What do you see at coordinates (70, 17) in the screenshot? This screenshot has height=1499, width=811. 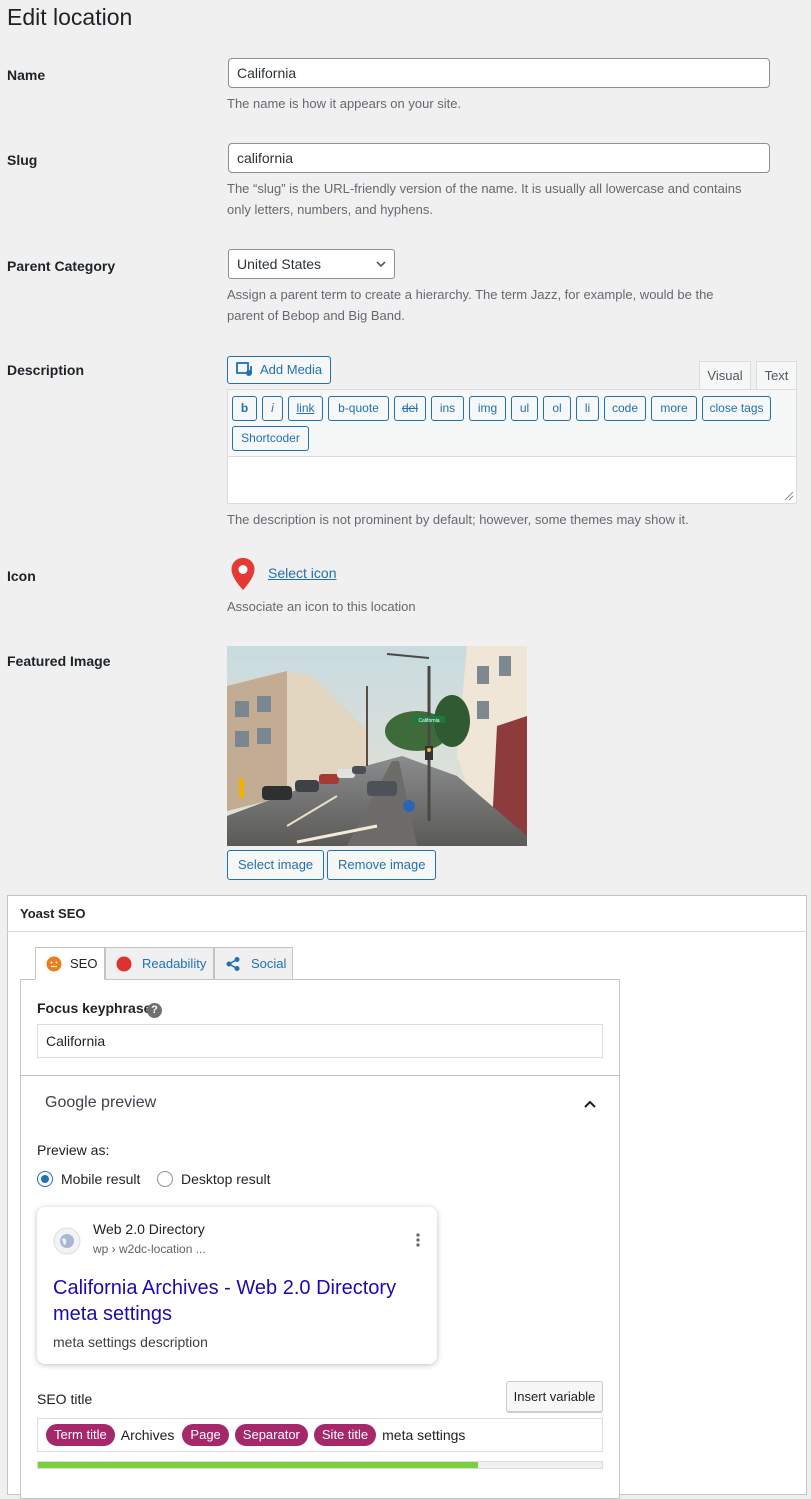 I see `page-title: Edit location` at bounding box center [70, 17].